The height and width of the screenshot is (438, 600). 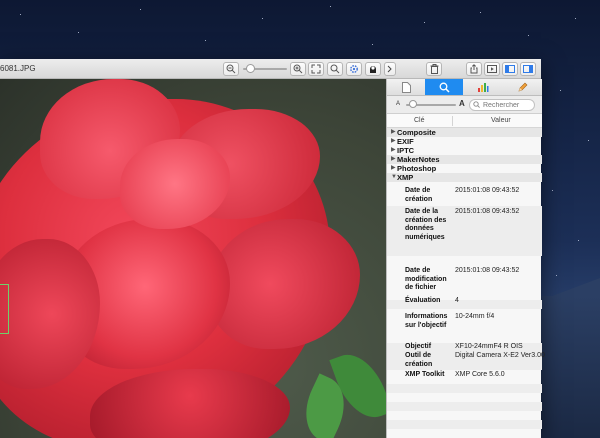 What do you see at coordinates (464, 132) in the screenshot?
I see `group-composite: ▶ Composite` at bounding box center [464, 132].